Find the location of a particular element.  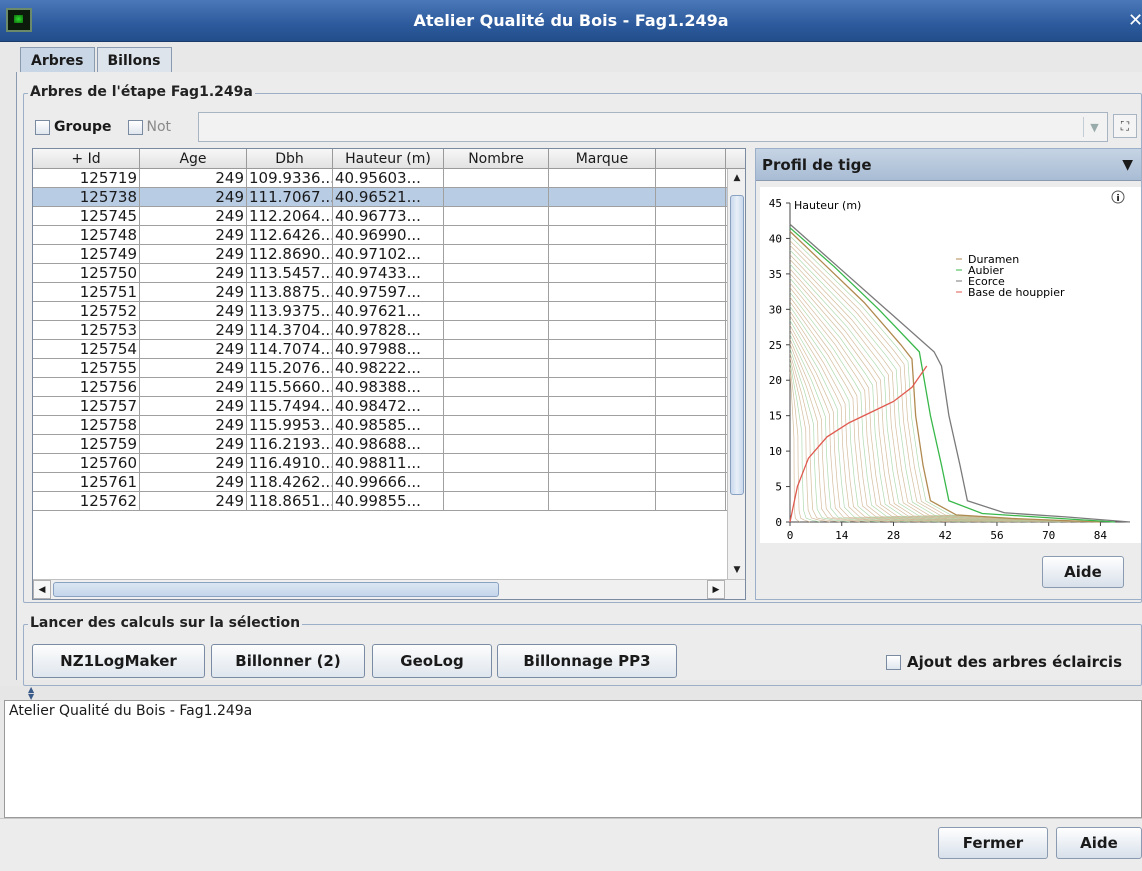

cell-id: 125760 is located at coordinates (86, 463).